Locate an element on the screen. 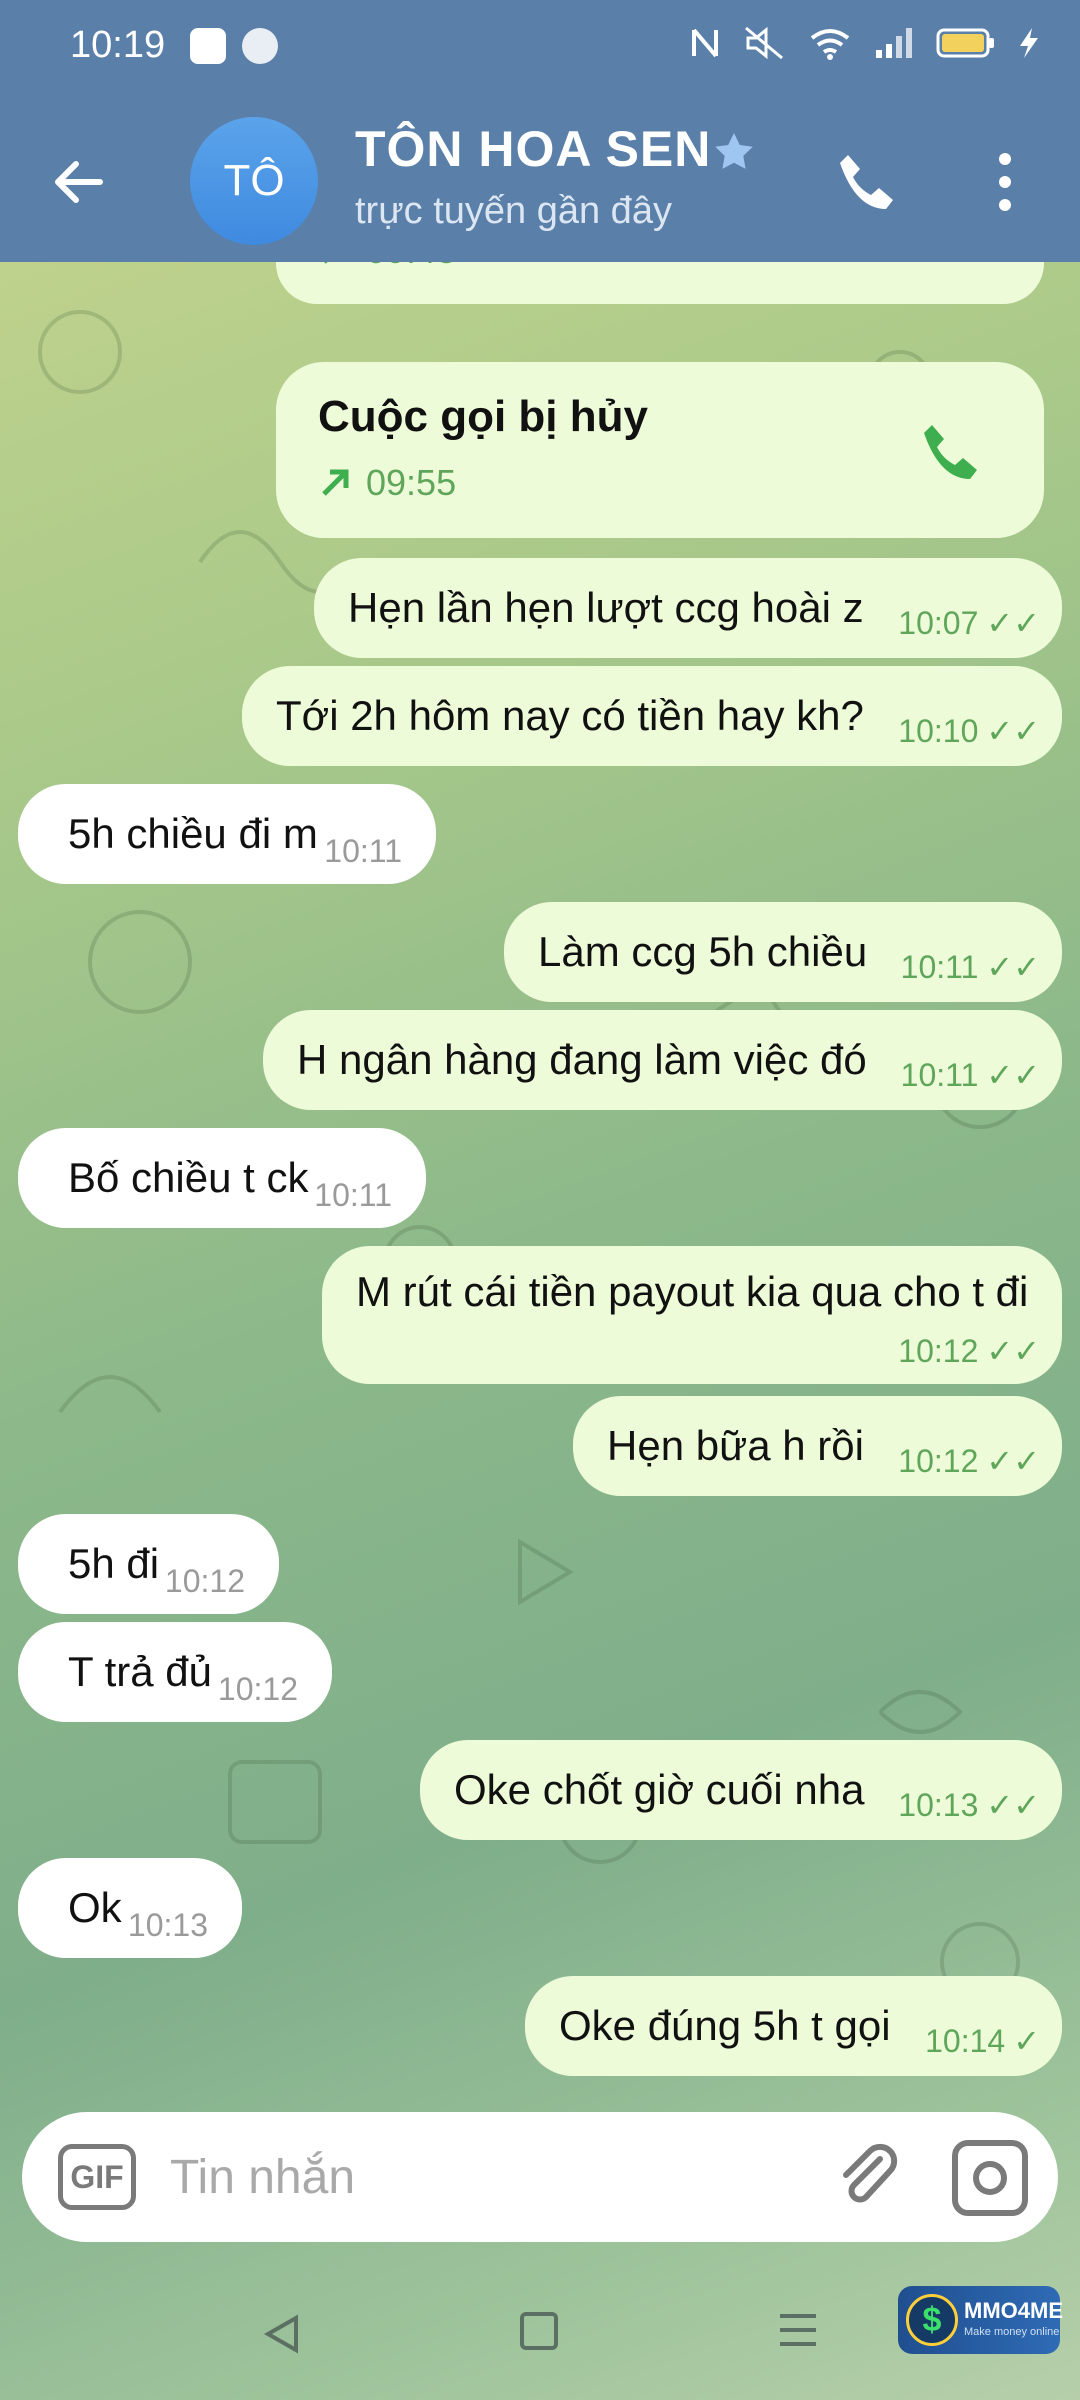 This screenshot has height=2400, width=1080. system-nav-bar: $ MMO4ME Make money online is located at coordinates (540, 2331).